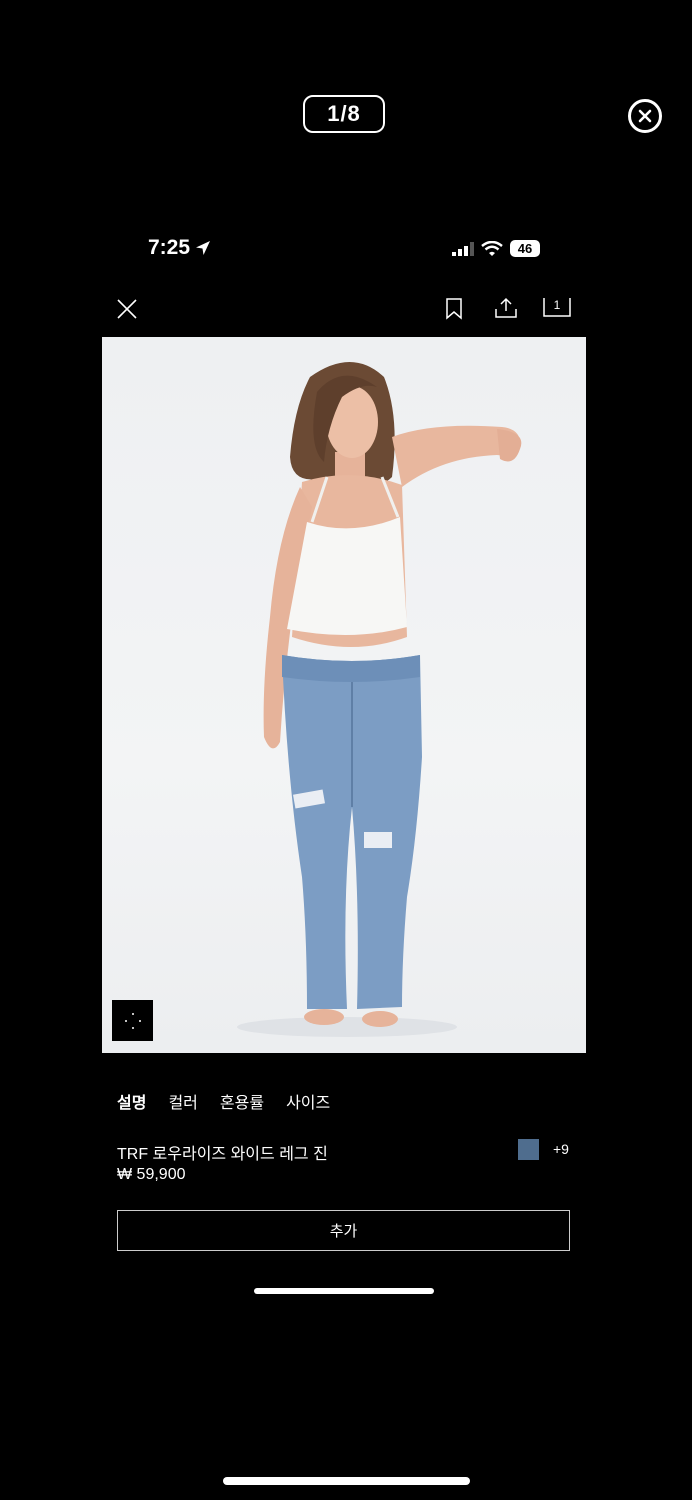 The width and height of the screenshot is (692, 1500). Describe the element at coordinates (242, 1101) in the screenshot. I see `tab-composition: 혼용률` at that location.